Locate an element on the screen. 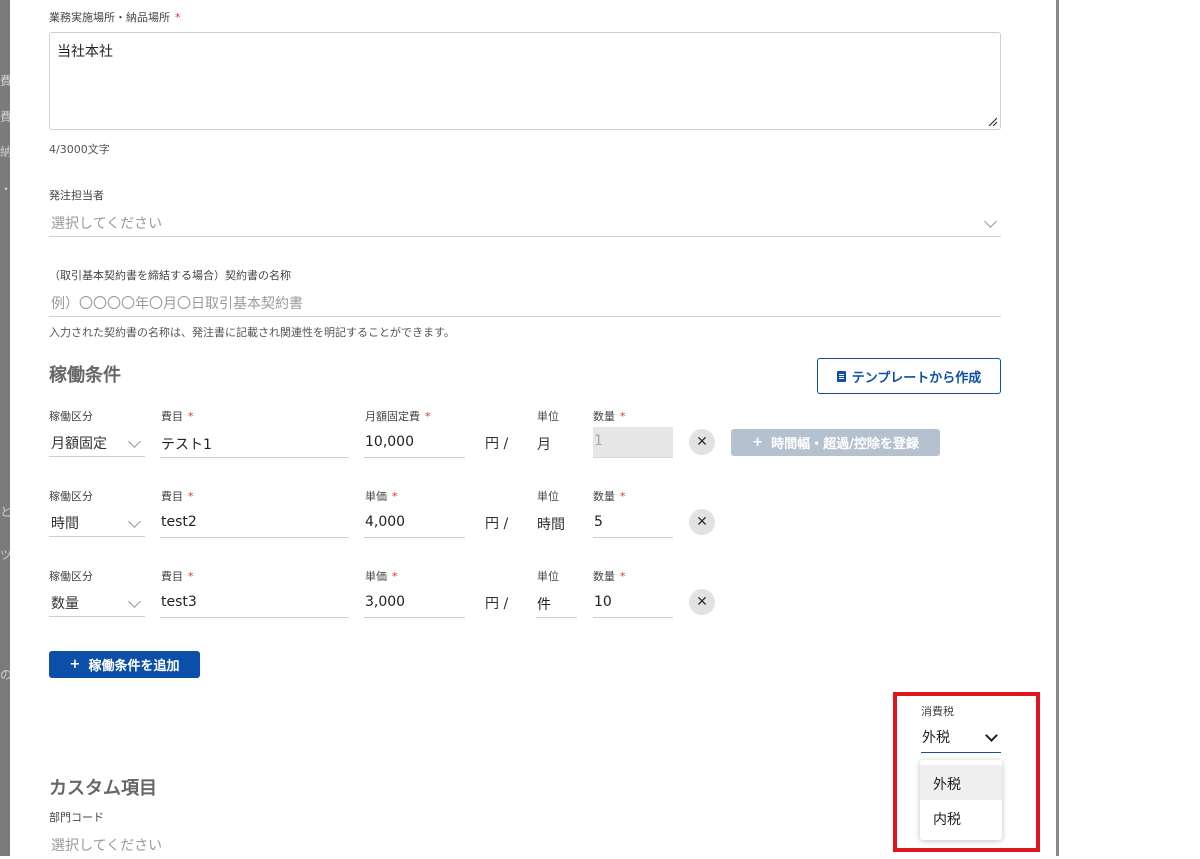 This screenshot has width=1200, height=859. row-unit-value: 時間 is located at coordinates (551, 525).